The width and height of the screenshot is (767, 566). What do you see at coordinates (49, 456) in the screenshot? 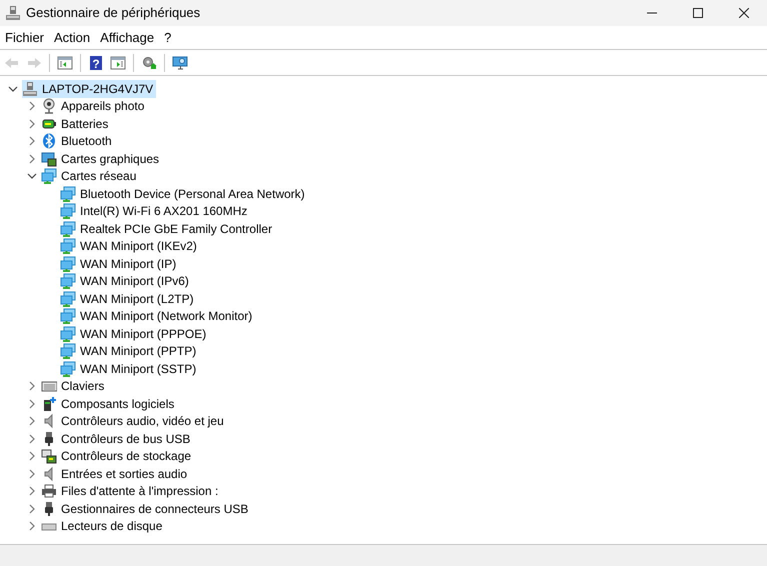
I see `storage-controller-icon` at bounding box center [49, 456].